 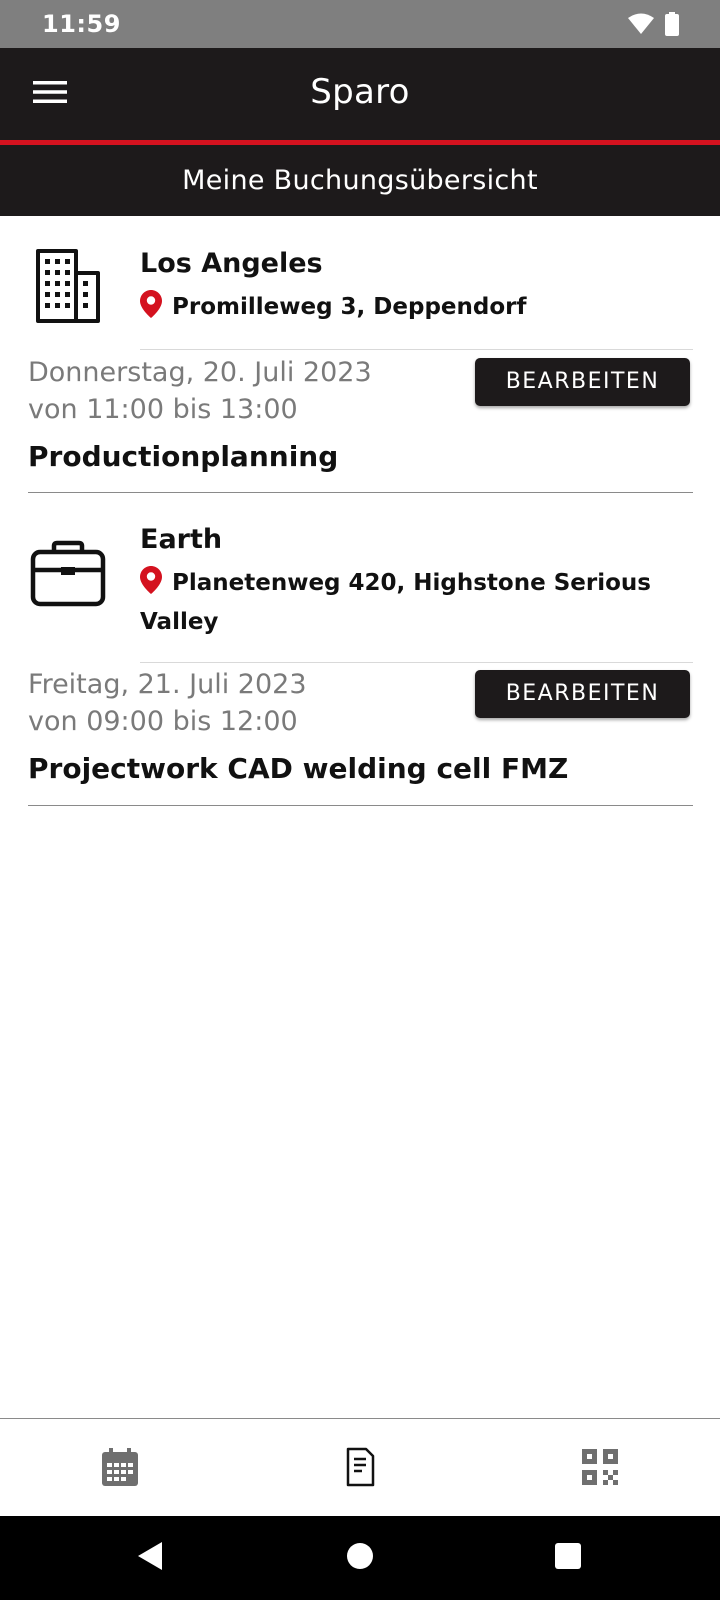 I want to click on booking-time: von 11:00 bis 13:00, so click(x=163, y=409).